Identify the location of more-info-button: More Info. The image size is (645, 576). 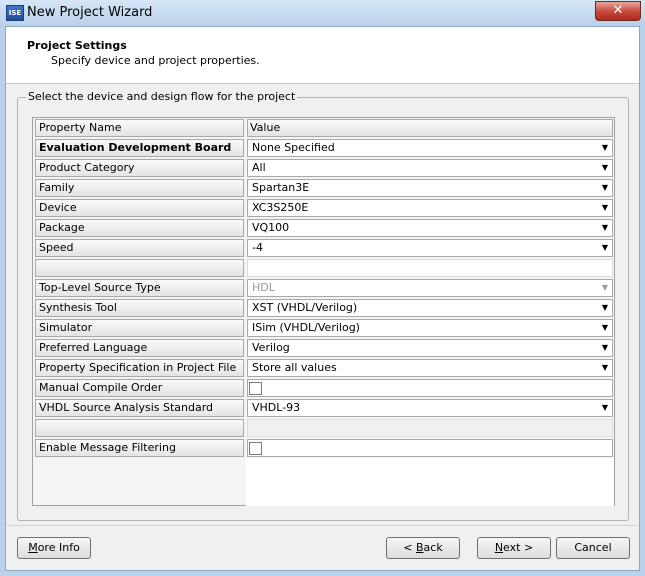
(54, 548).